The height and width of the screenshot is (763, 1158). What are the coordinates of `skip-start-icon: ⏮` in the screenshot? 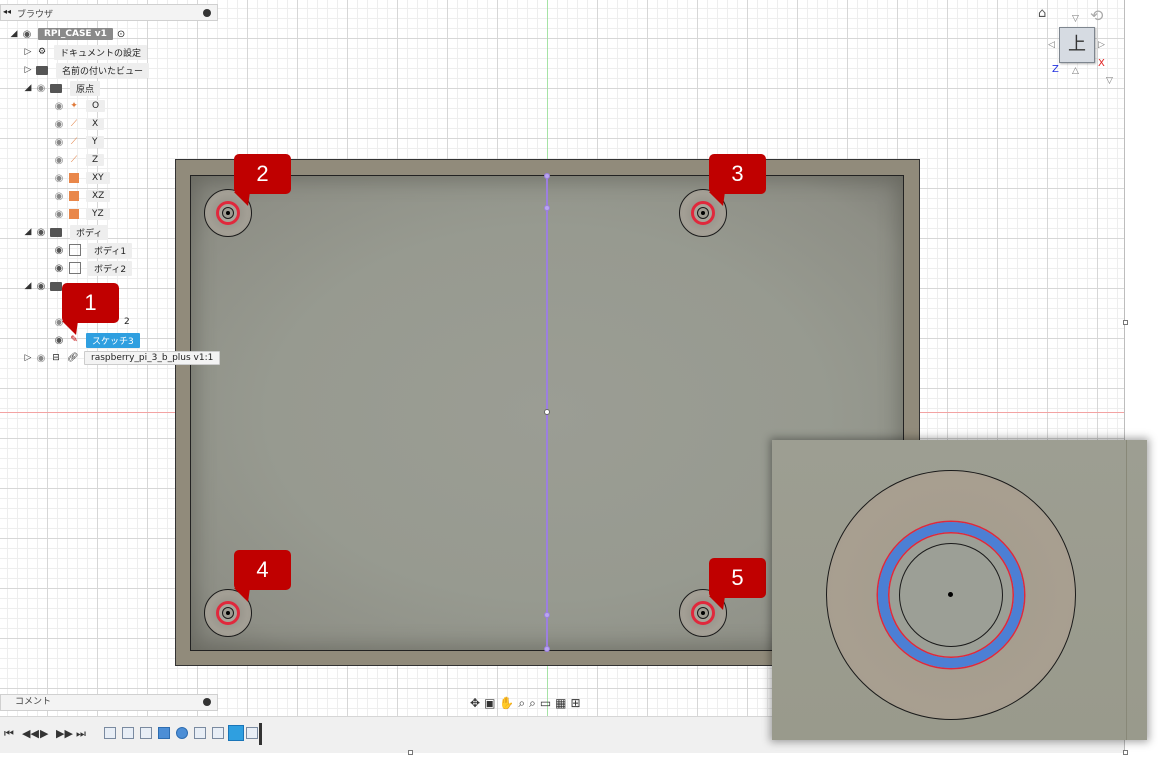 It's located at (9, 734).